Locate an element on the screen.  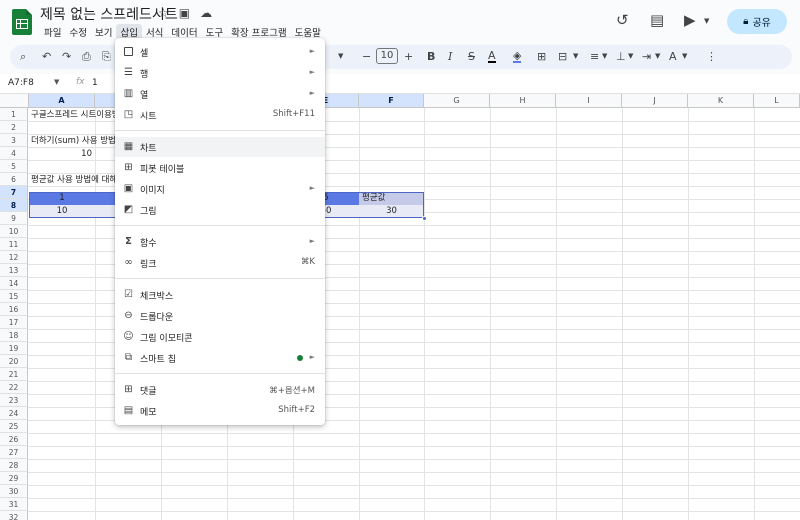
decrease-font-size-button: − is located at coordinates (366, 56).